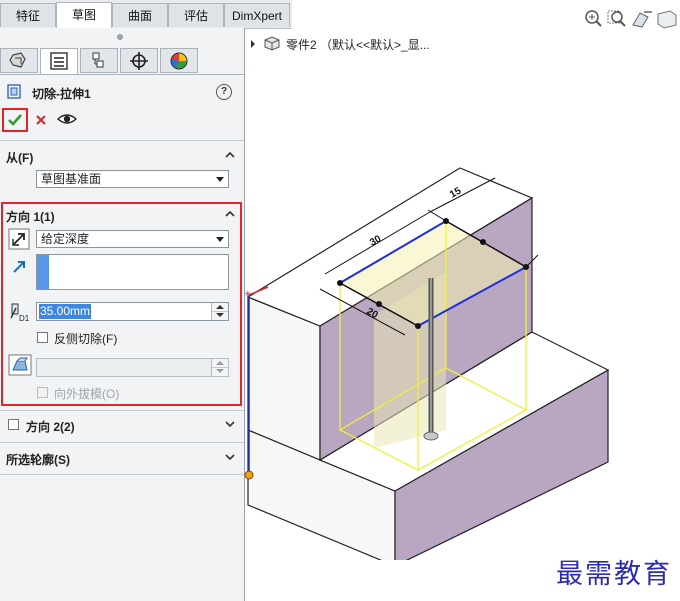 The width and height of the screenshot is (680, 601). Describe the element at coordinates (19, 239) in the screenshot. I see `reverse-direction-icon` at that location.